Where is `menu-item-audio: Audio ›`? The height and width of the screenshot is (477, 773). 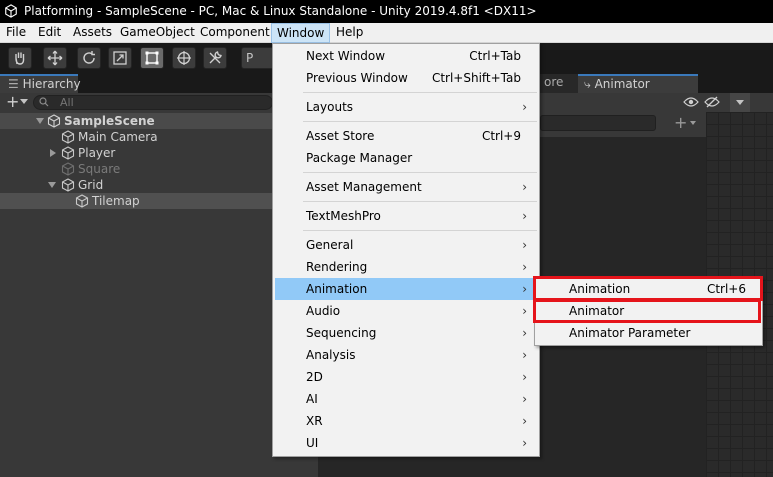
menu-item-audio: Audio › is located at coordinates (406, 311).